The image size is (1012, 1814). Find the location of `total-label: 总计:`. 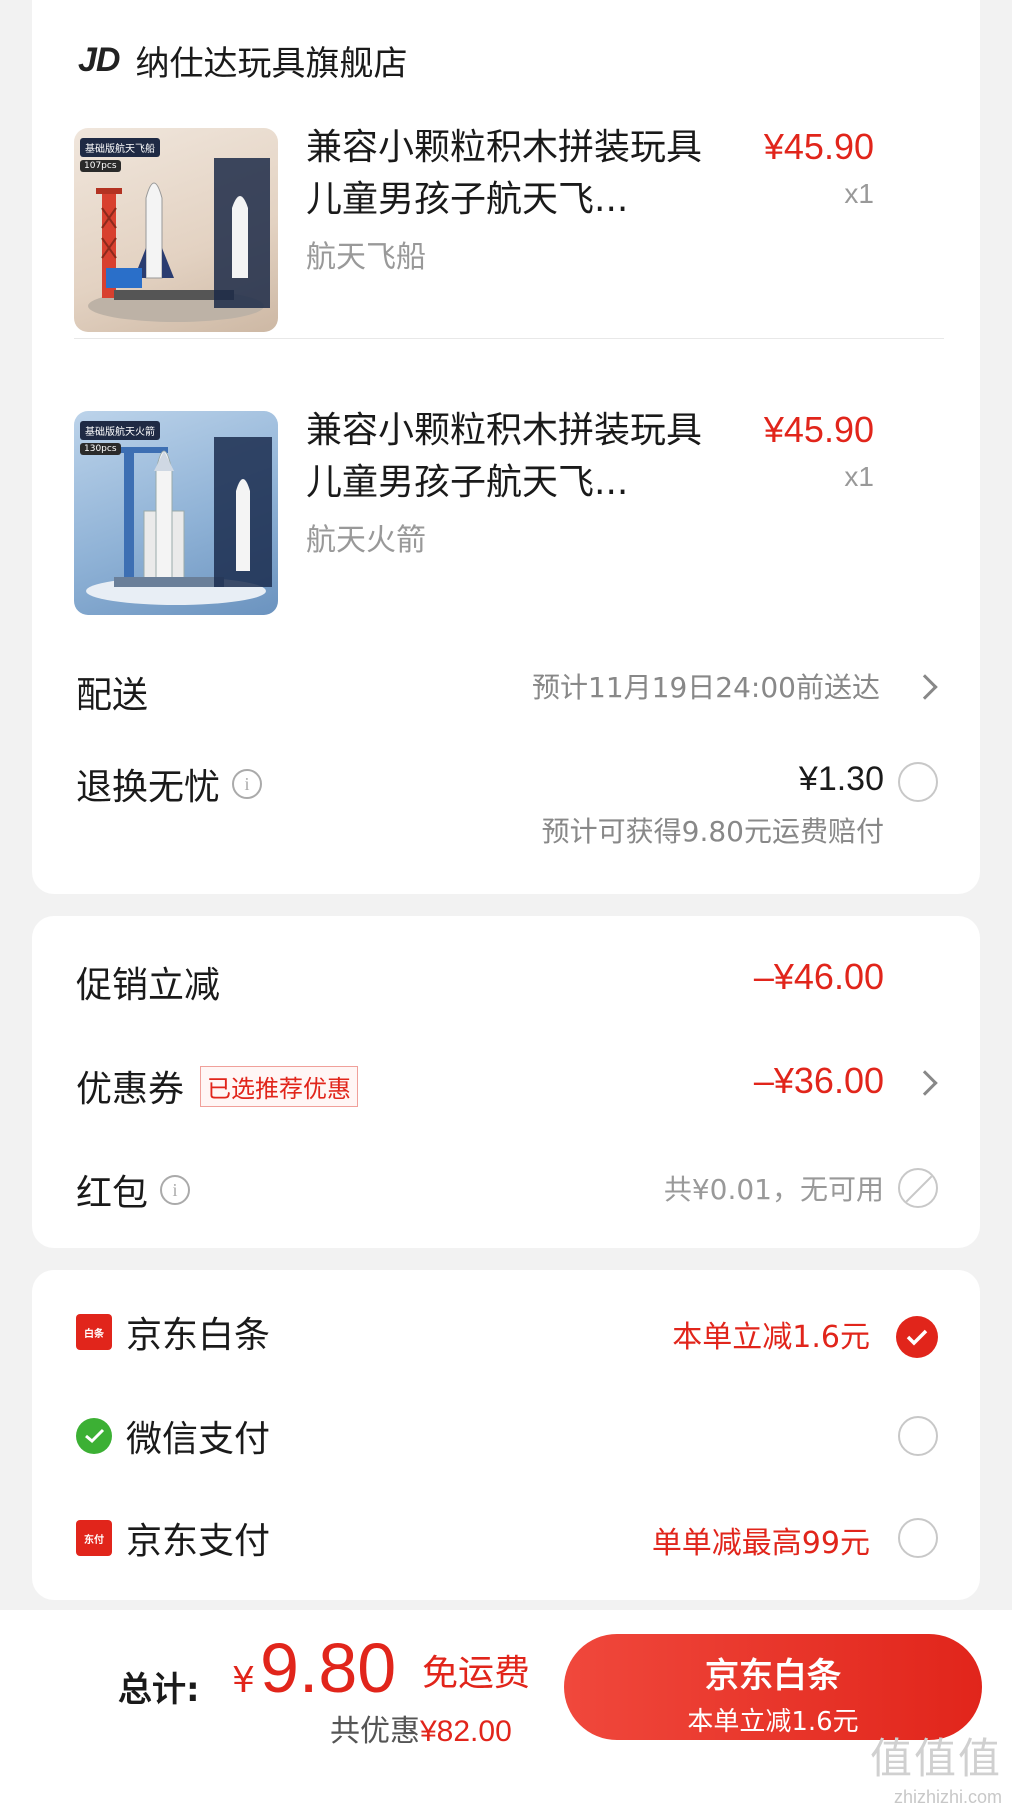

total-label: 总计: is located at coordinates (159, 1690).